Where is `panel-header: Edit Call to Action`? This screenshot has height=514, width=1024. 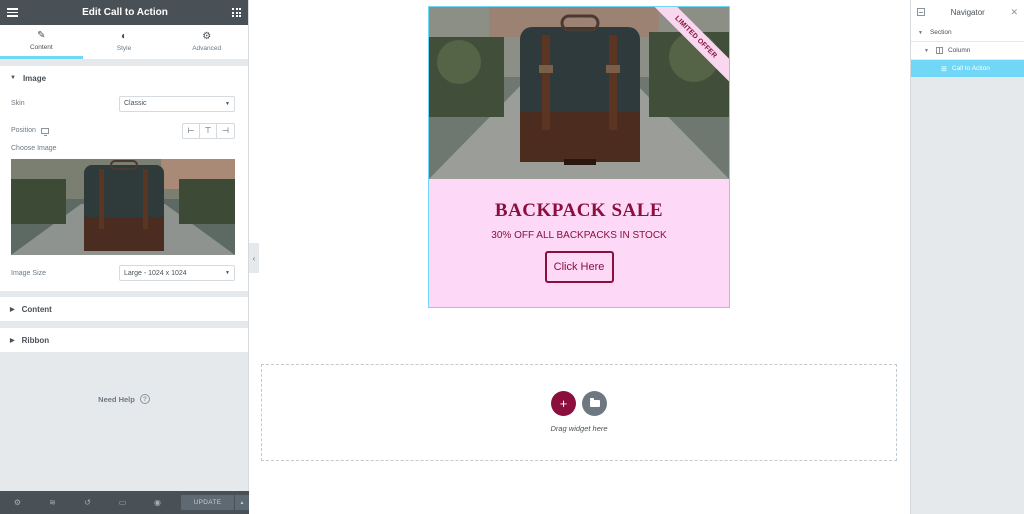
panel-header: Edit Call to Action is located at coordinates (124, 12).